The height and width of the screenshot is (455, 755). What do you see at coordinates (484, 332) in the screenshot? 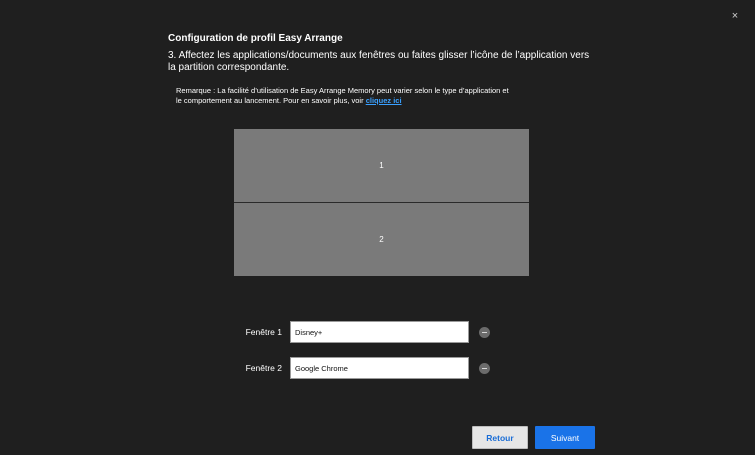
I see `remove-window-1-icon` at bounding box center [484, 332].